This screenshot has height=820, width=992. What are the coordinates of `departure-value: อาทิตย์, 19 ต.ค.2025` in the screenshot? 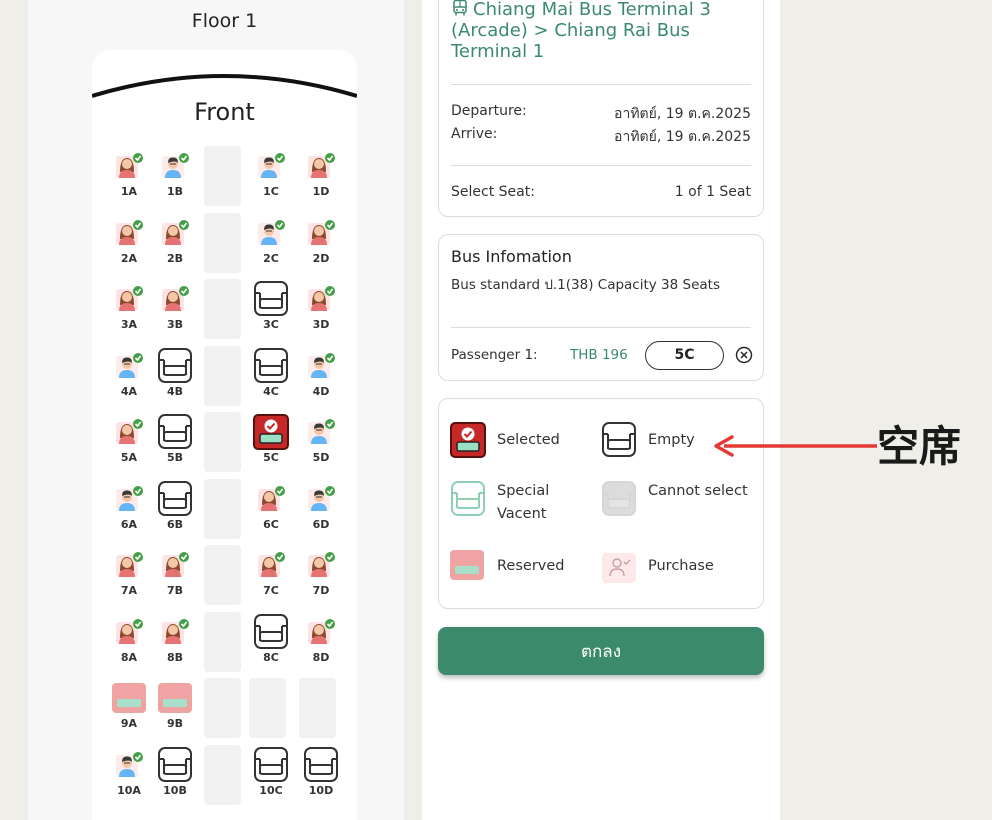 It's located at (682, 114).